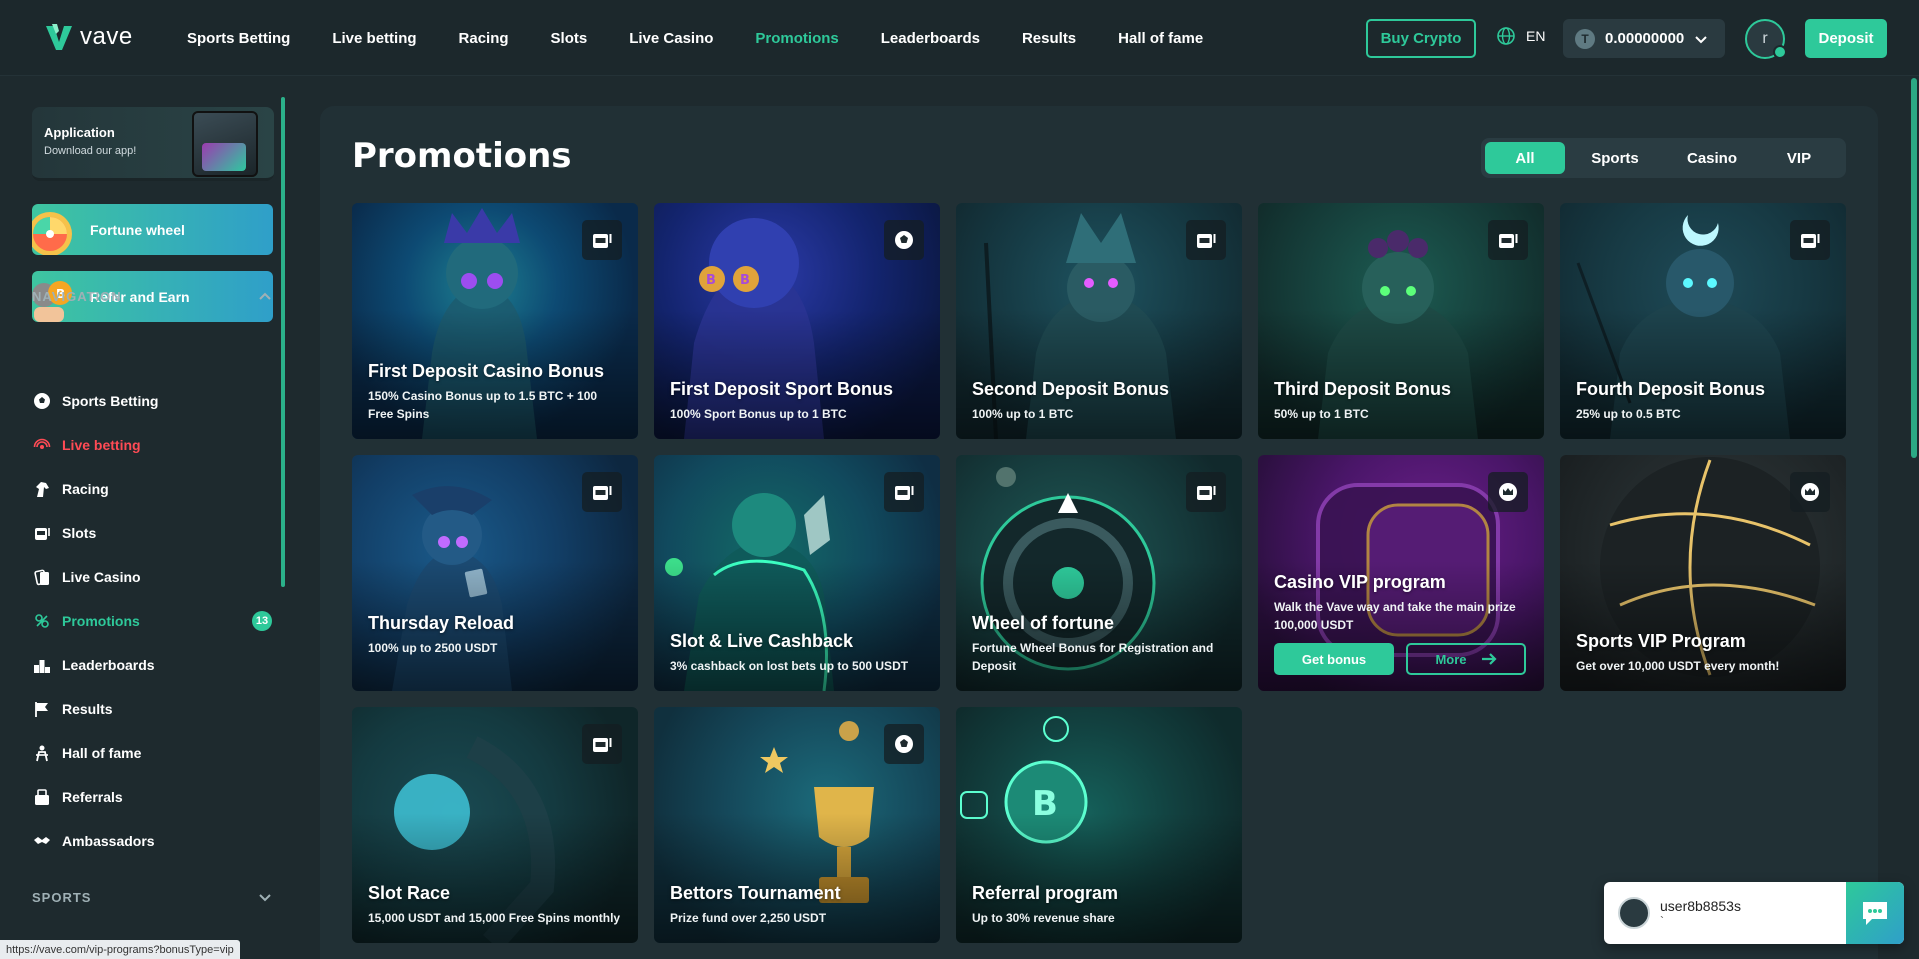 The width and height of the screenshot is (1919, 959). Describe the element at coordinates (152, 533) in the screenshot. I see `sidebar-item-slots: Slots` at that location.